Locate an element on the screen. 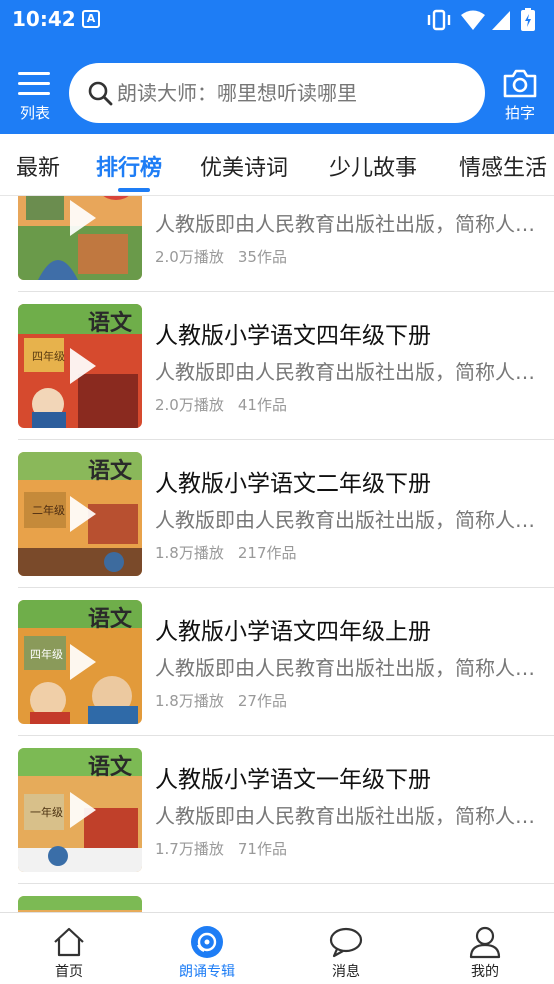 This screenshot has width=554, height=984. album-item is located at coordinates (277, 898).